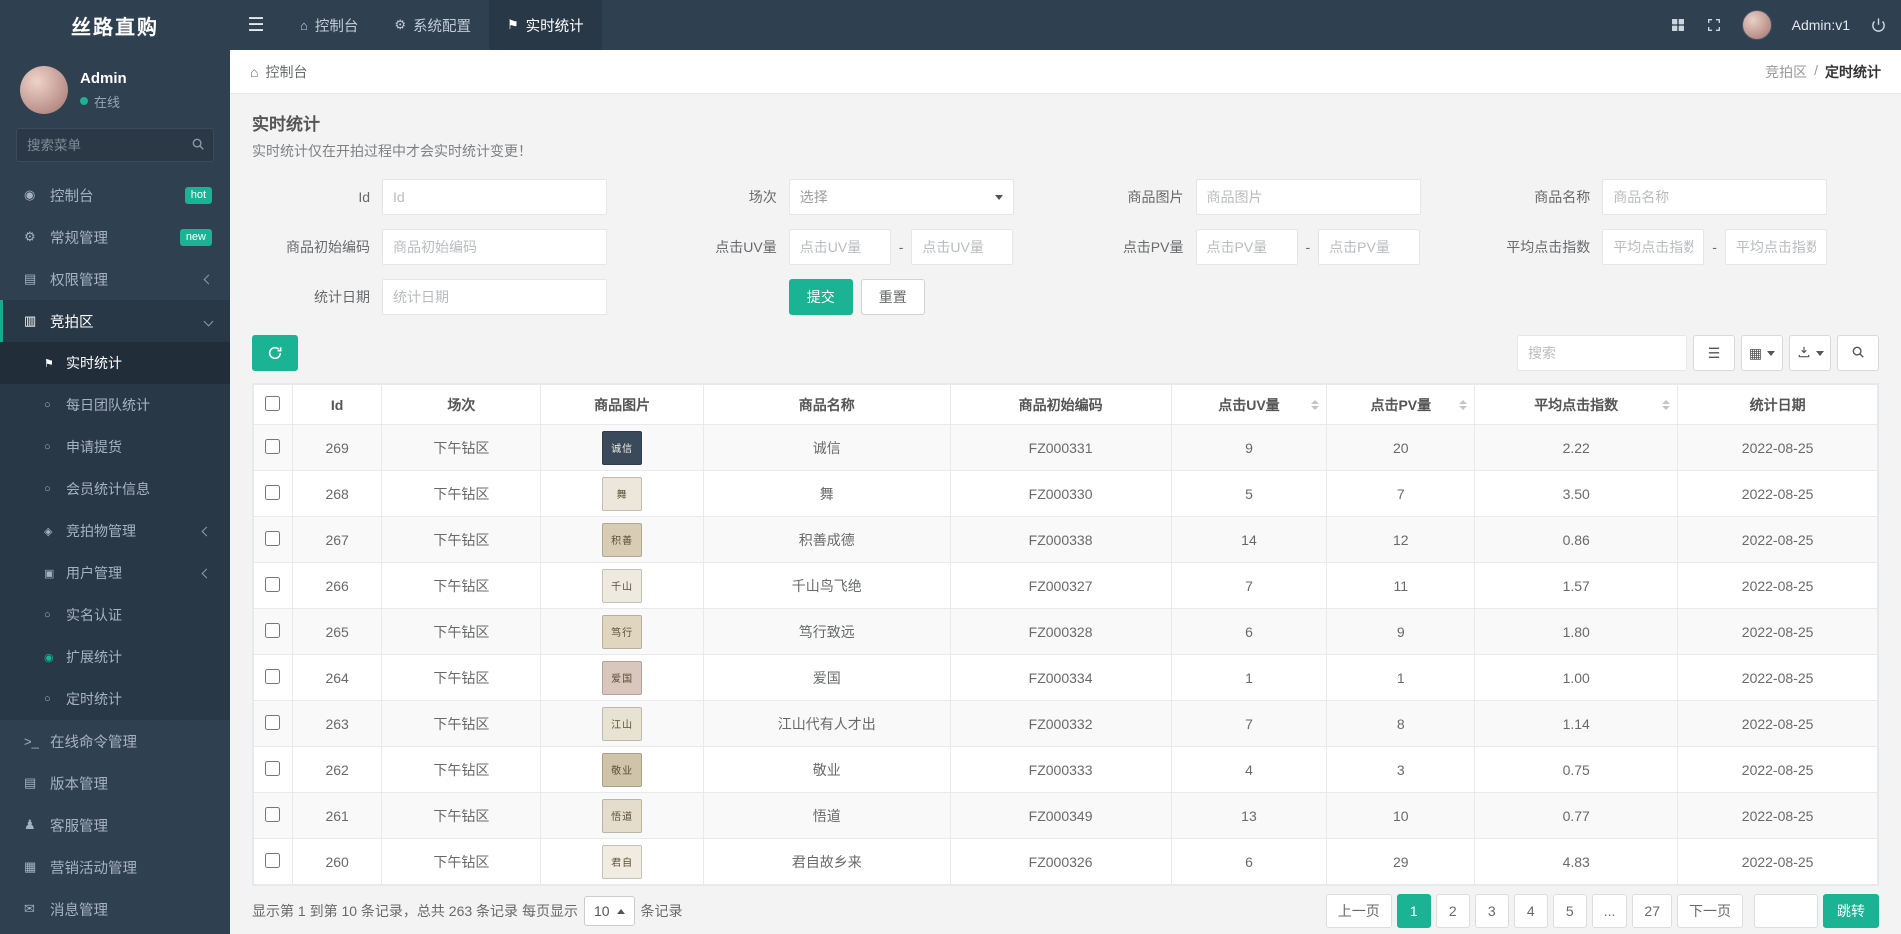  What do you see at coordinates (820, 297) in the screenshot?
I see `submit-button: 提交` at bounding box center [820, 297].